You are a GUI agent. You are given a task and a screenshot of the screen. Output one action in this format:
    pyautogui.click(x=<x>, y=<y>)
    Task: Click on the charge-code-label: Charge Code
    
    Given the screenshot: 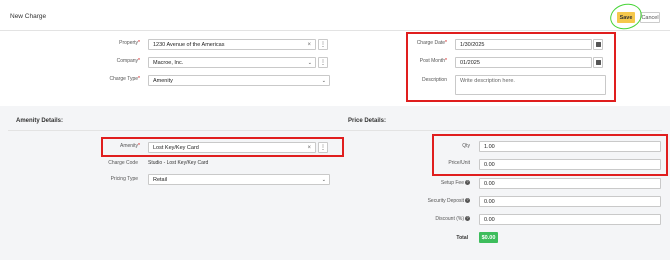 What is the action you would take?
    pyautogui.click(x=123, y=163)
    